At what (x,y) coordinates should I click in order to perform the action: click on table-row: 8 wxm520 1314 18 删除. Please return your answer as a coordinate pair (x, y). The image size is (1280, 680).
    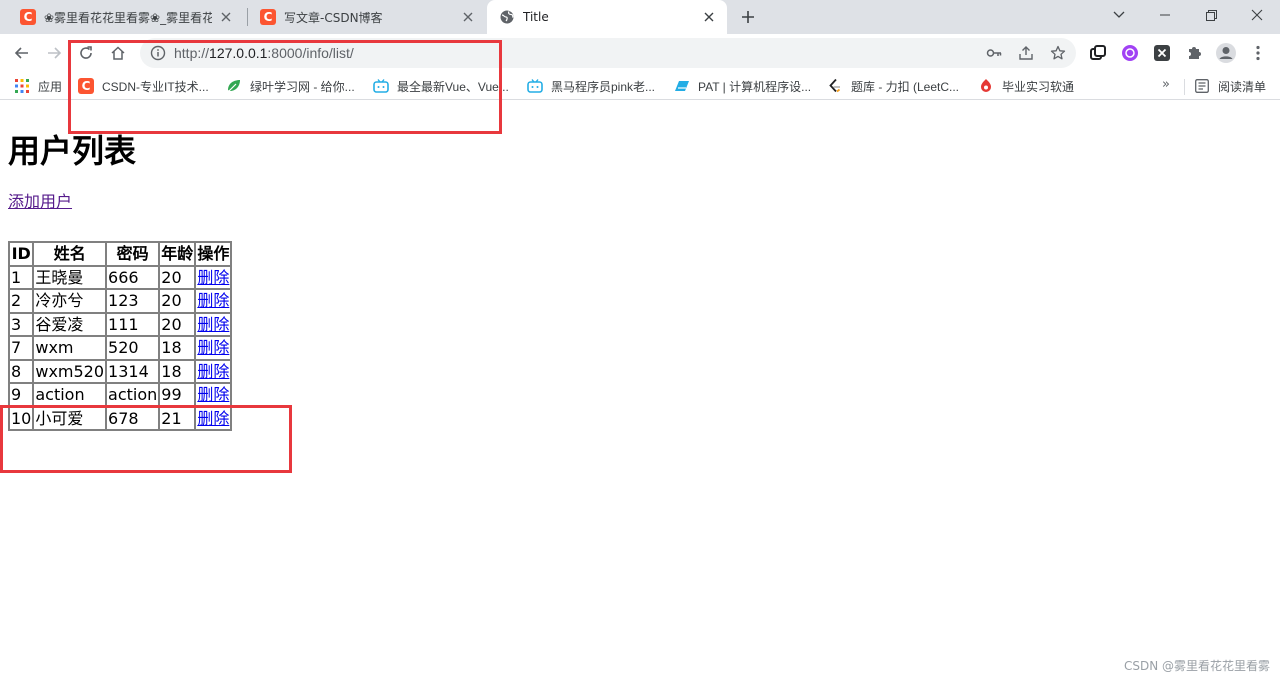
    Looking at the image, I should click on (120, 371).